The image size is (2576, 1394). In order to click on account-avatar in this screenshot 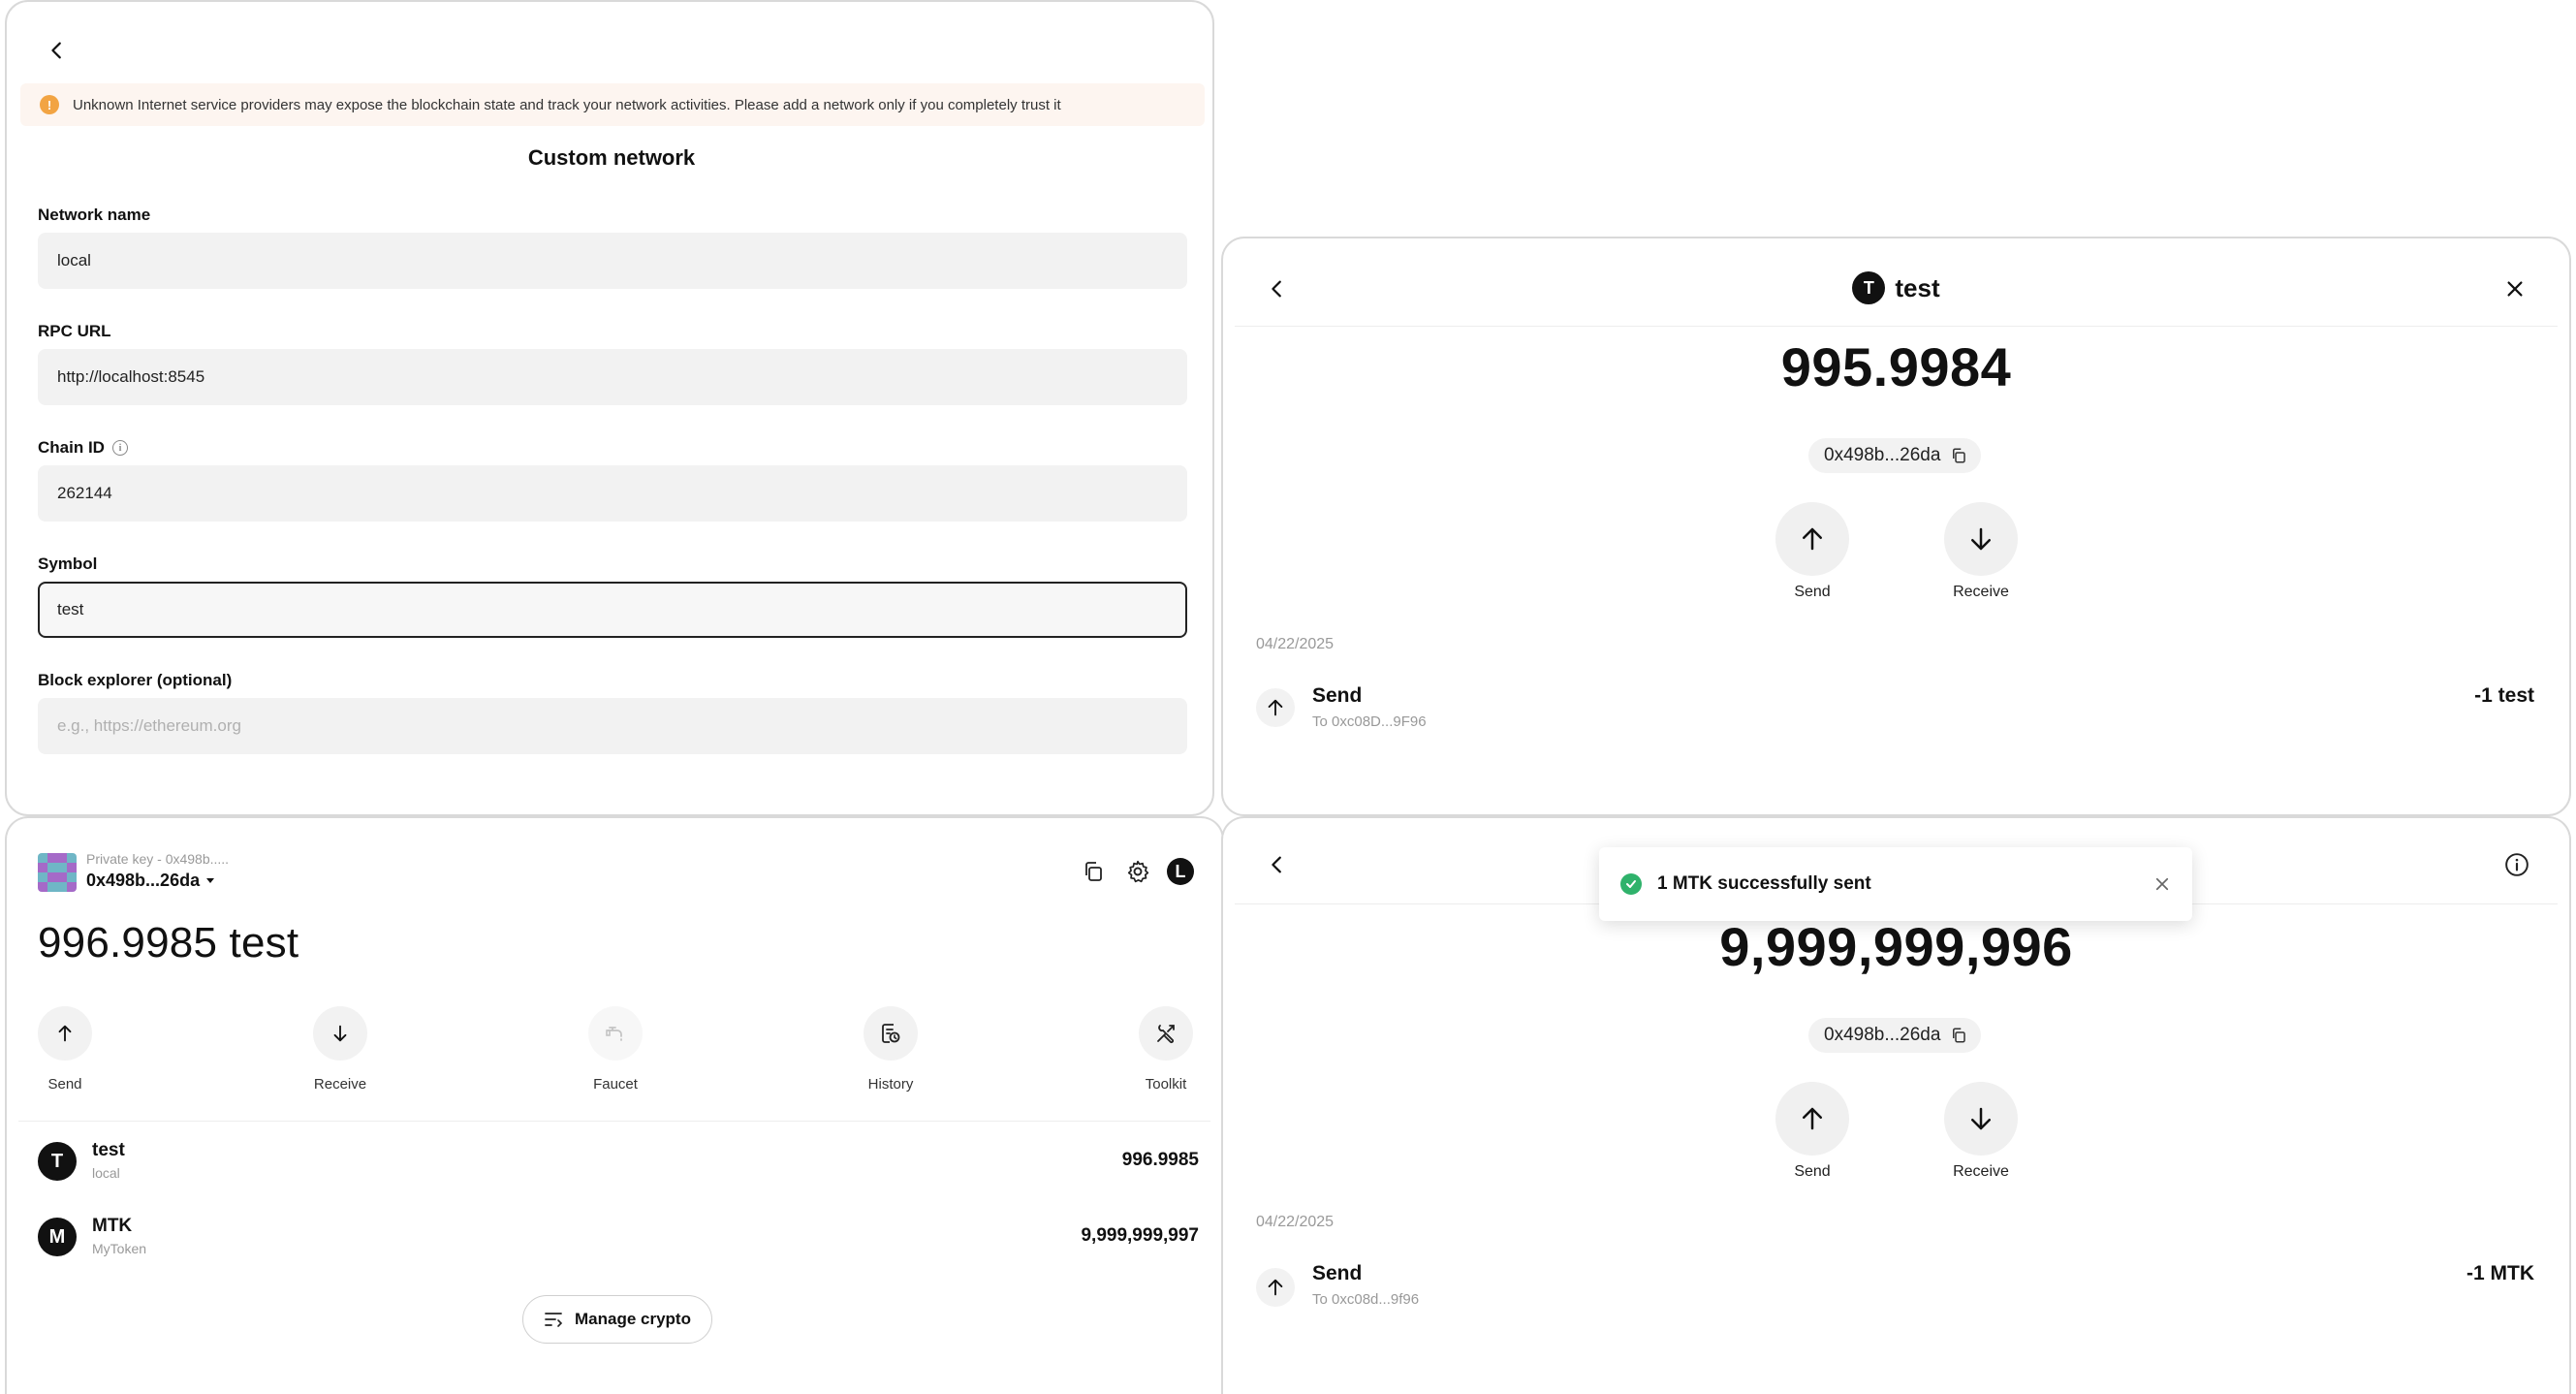, I will do `click(57, 872)`.